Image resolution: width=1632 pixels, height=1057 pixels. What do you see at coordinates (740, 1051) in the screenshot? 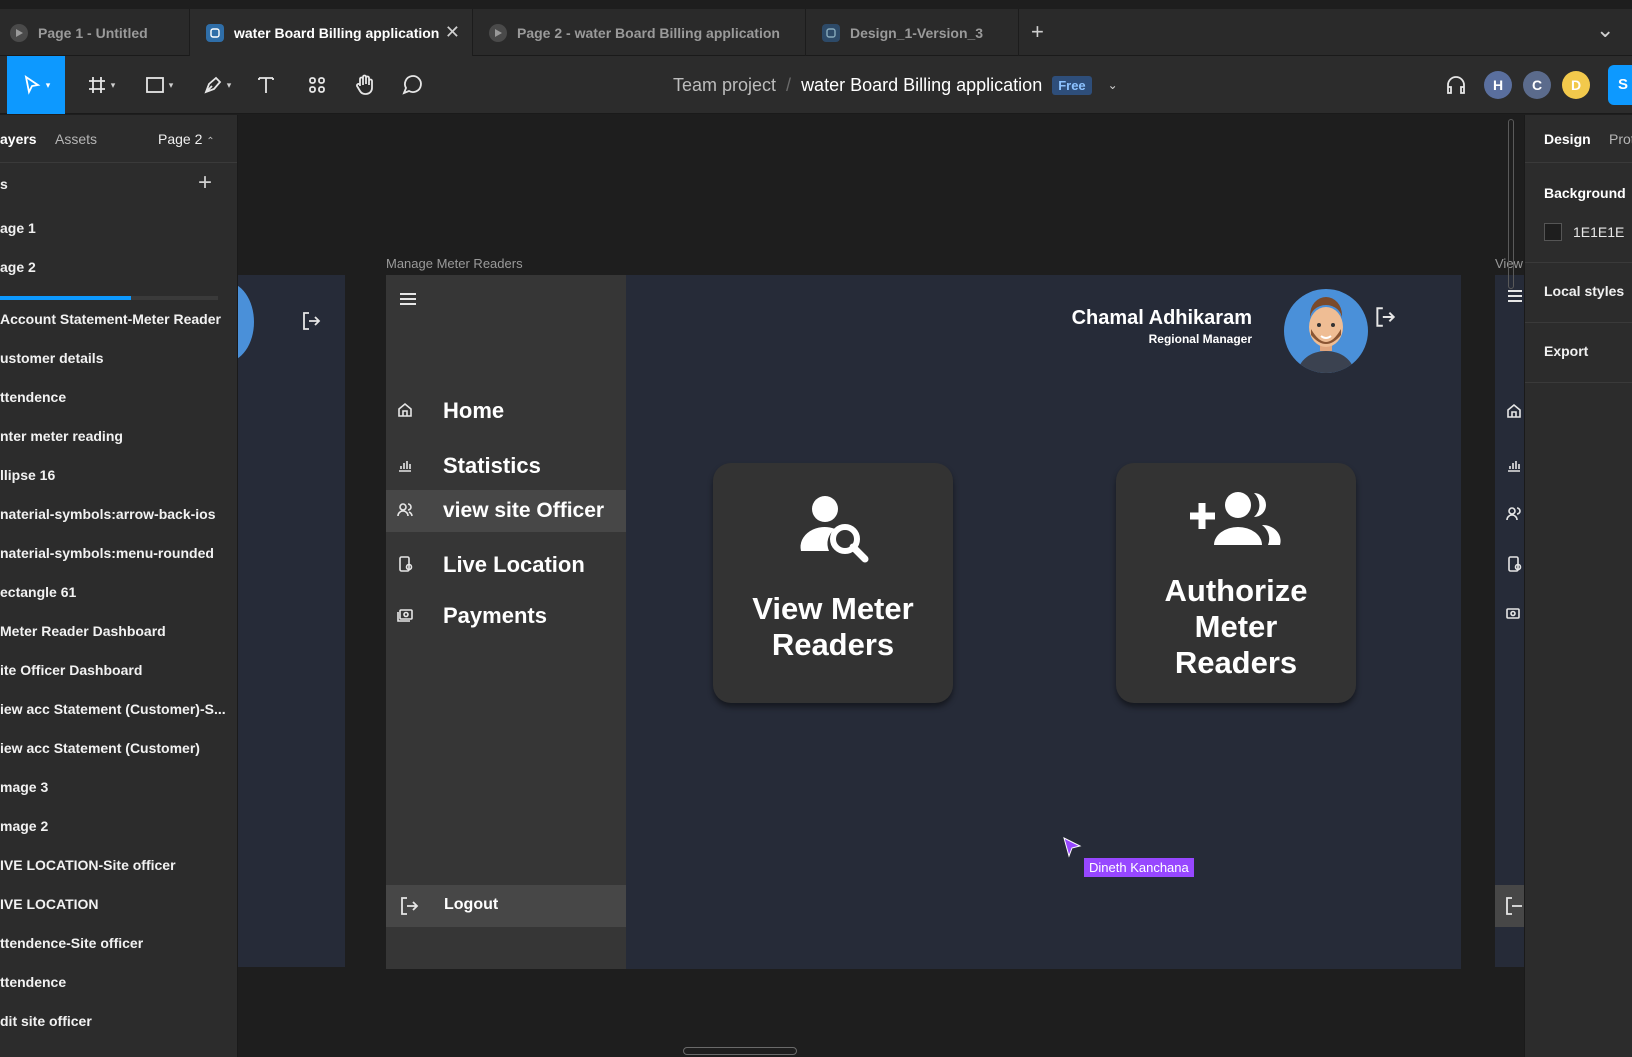
I see `horizontal-scrollbar` at bounding box center [740, 1051].